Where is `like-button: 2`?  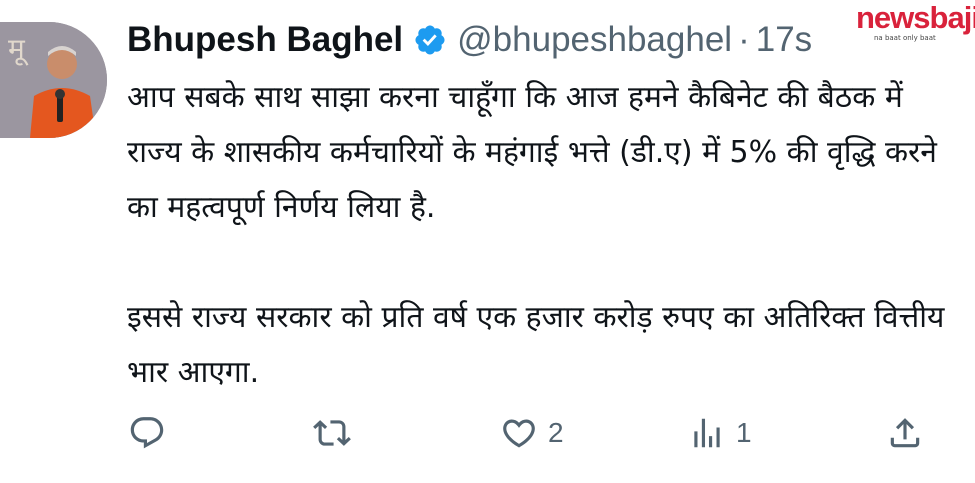
like-button: 2 is located at coordinates (532, 433).